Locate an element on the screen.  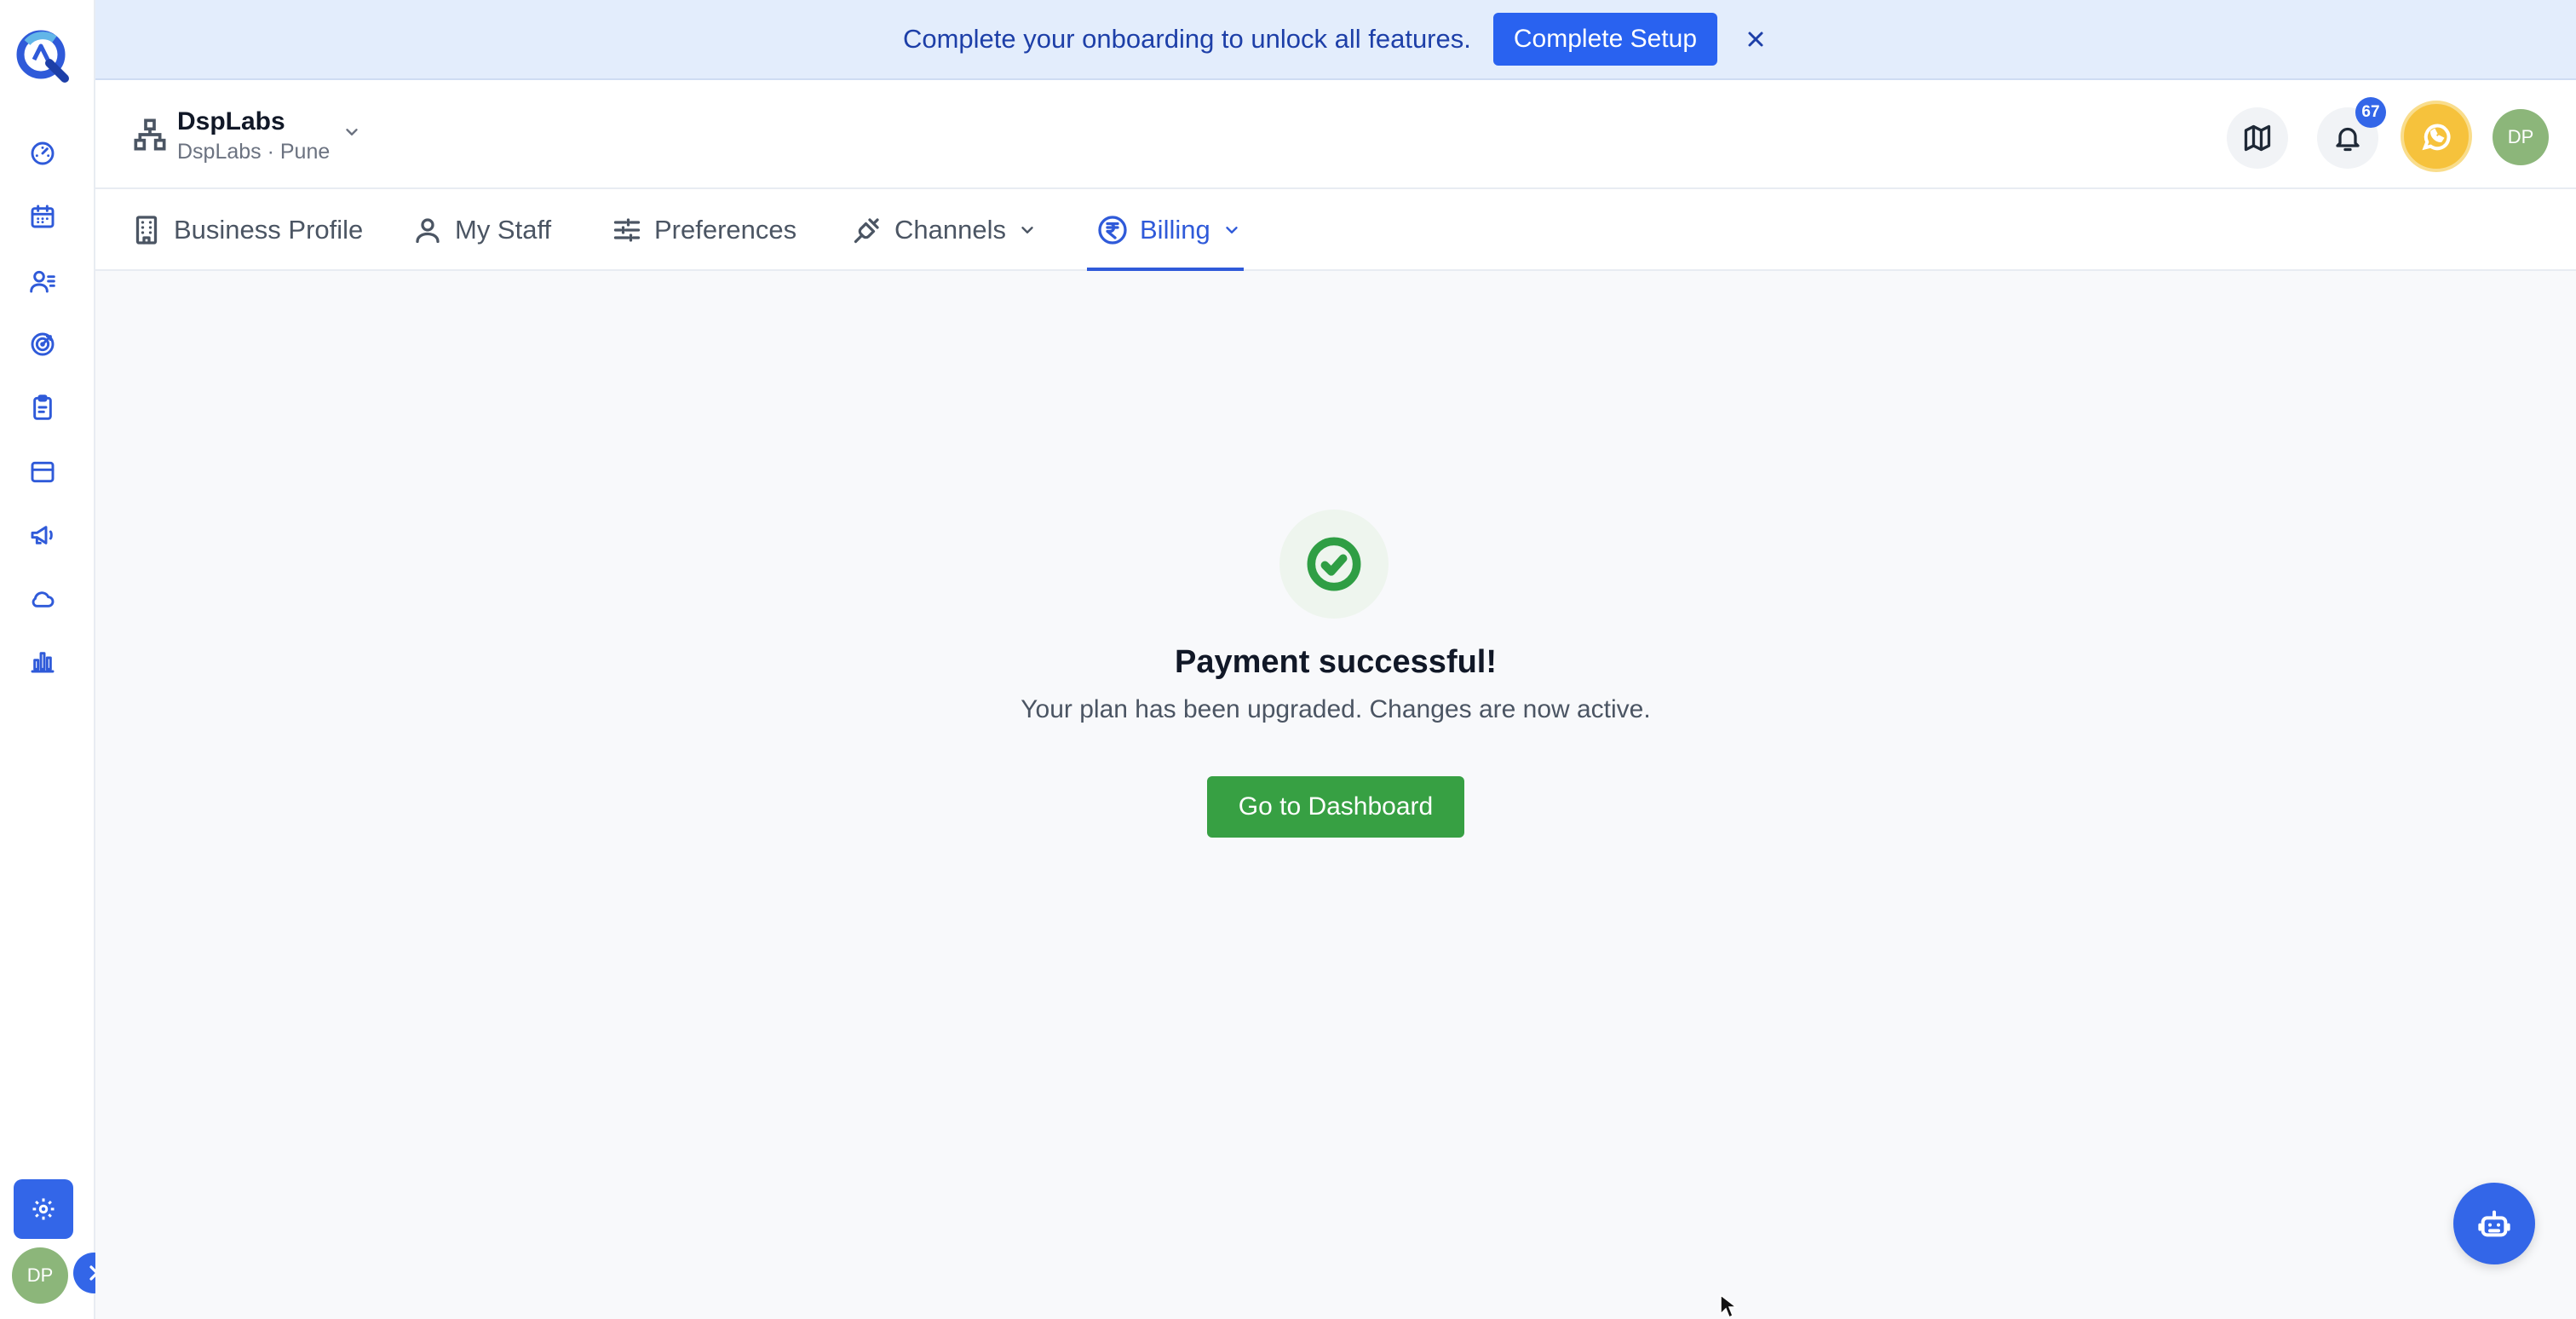
banner-close-button is located at coordinates (1755, 39).